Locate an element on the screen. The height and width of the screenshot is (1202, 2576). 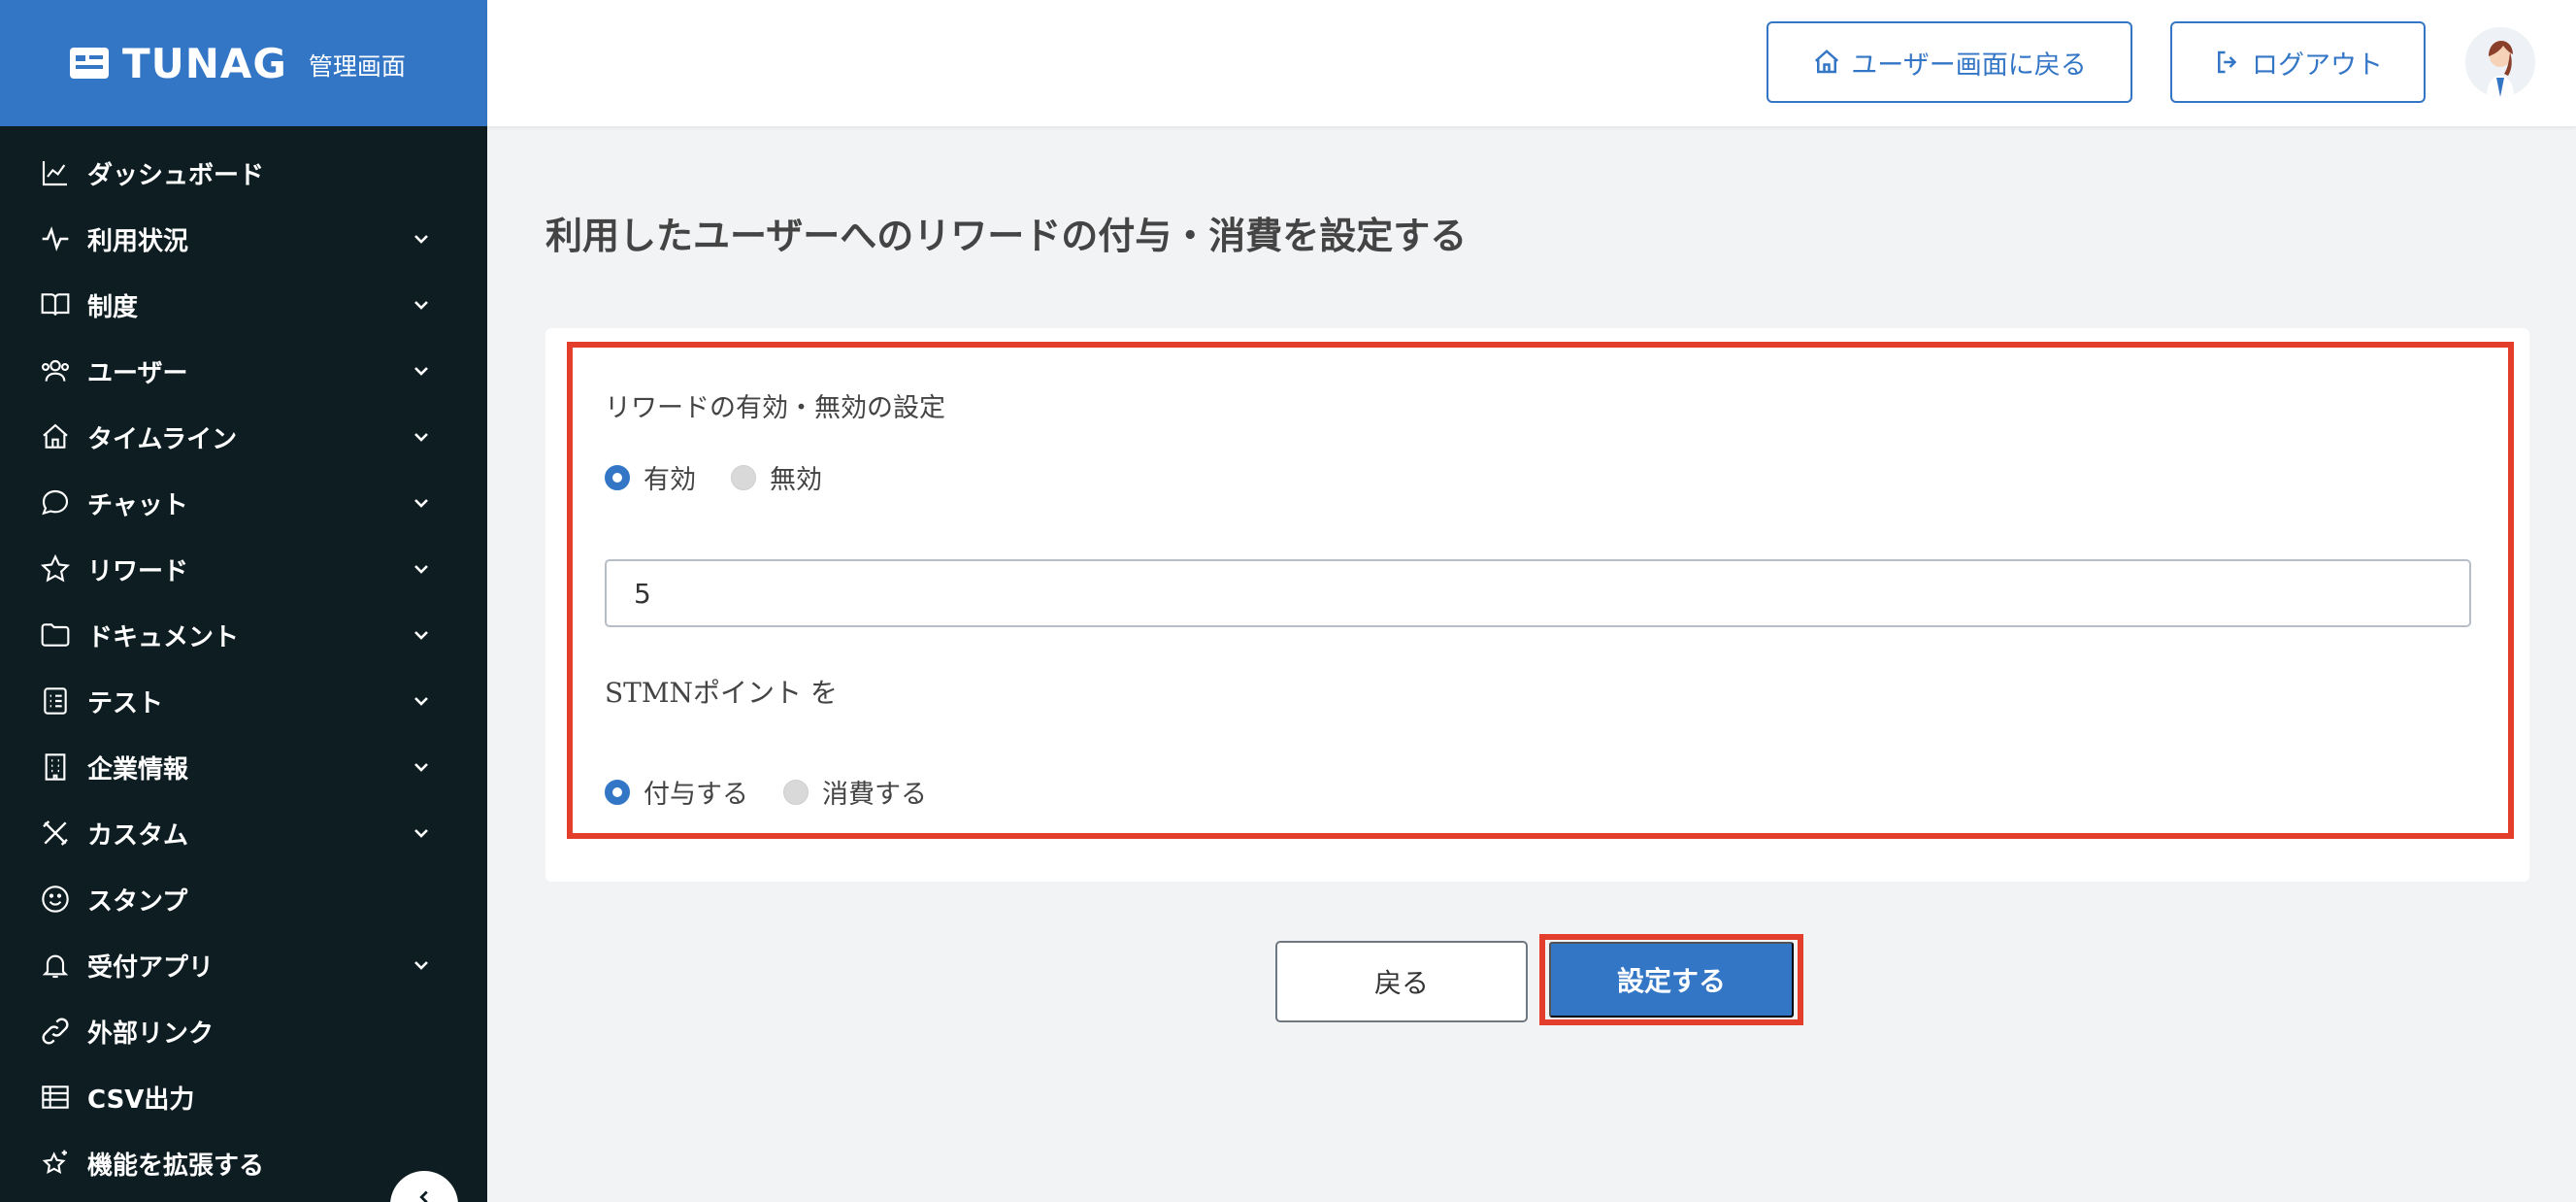
logo-text: TUNAG is located at coordinates (204, 63).